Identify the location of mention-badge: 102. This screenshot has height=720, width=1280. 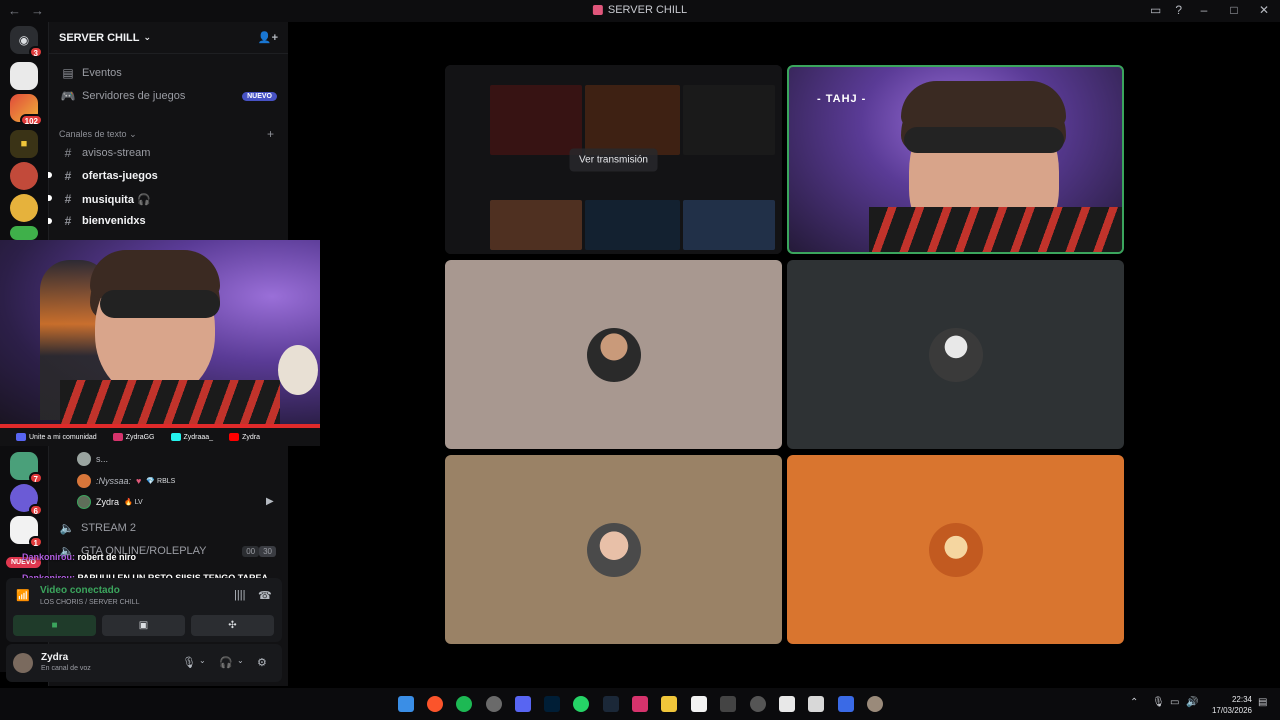
(31, 120).